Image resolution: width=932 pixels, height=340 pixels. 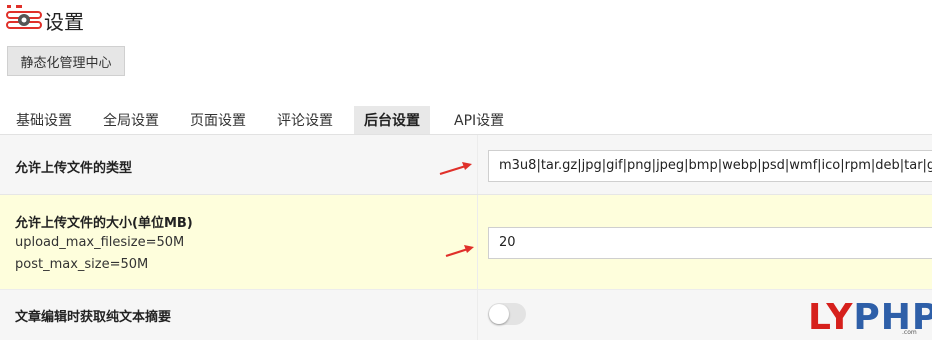 I want to click on plain-excerpt-label: 文章编辑时获取纯文本摘要, so click(x=93, y=317).